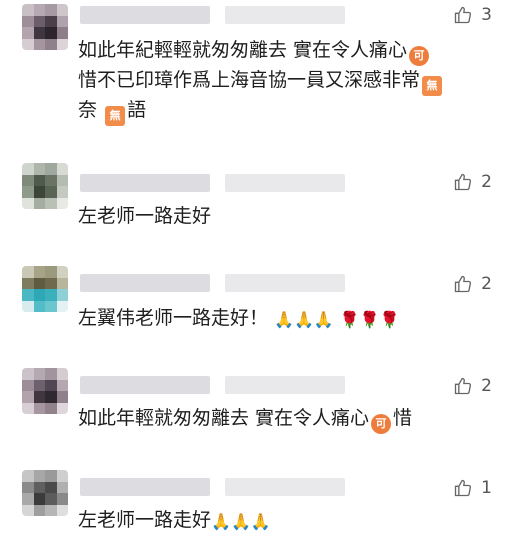 The image size is (506, 540). What do you see at coordinates (486, 15) in the screenshot?
I see `like-count: 3` at bounding box center [486, 15].